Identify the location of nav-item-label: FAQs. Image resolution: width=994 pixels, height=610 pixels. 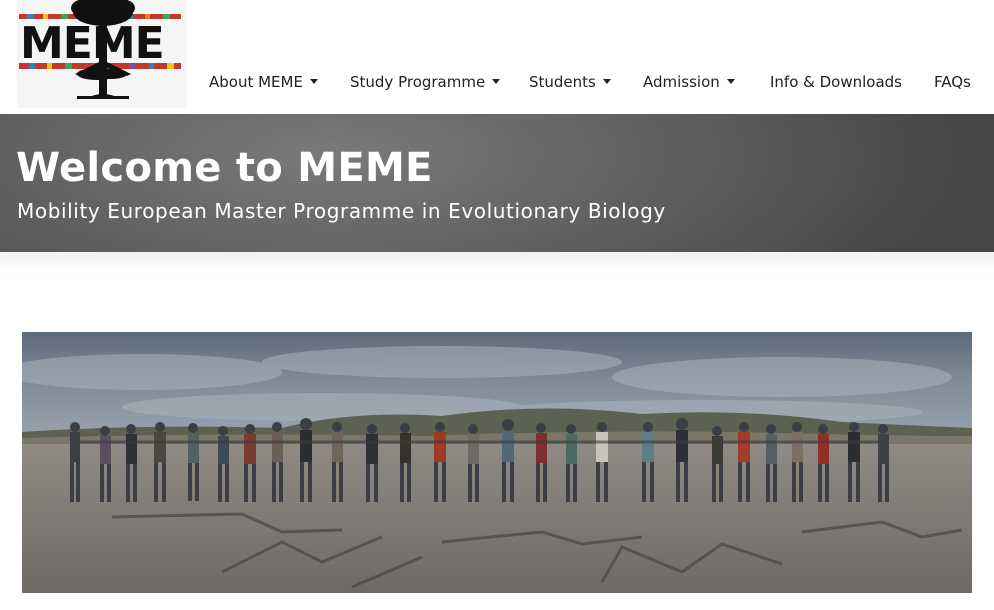
(952, 82).